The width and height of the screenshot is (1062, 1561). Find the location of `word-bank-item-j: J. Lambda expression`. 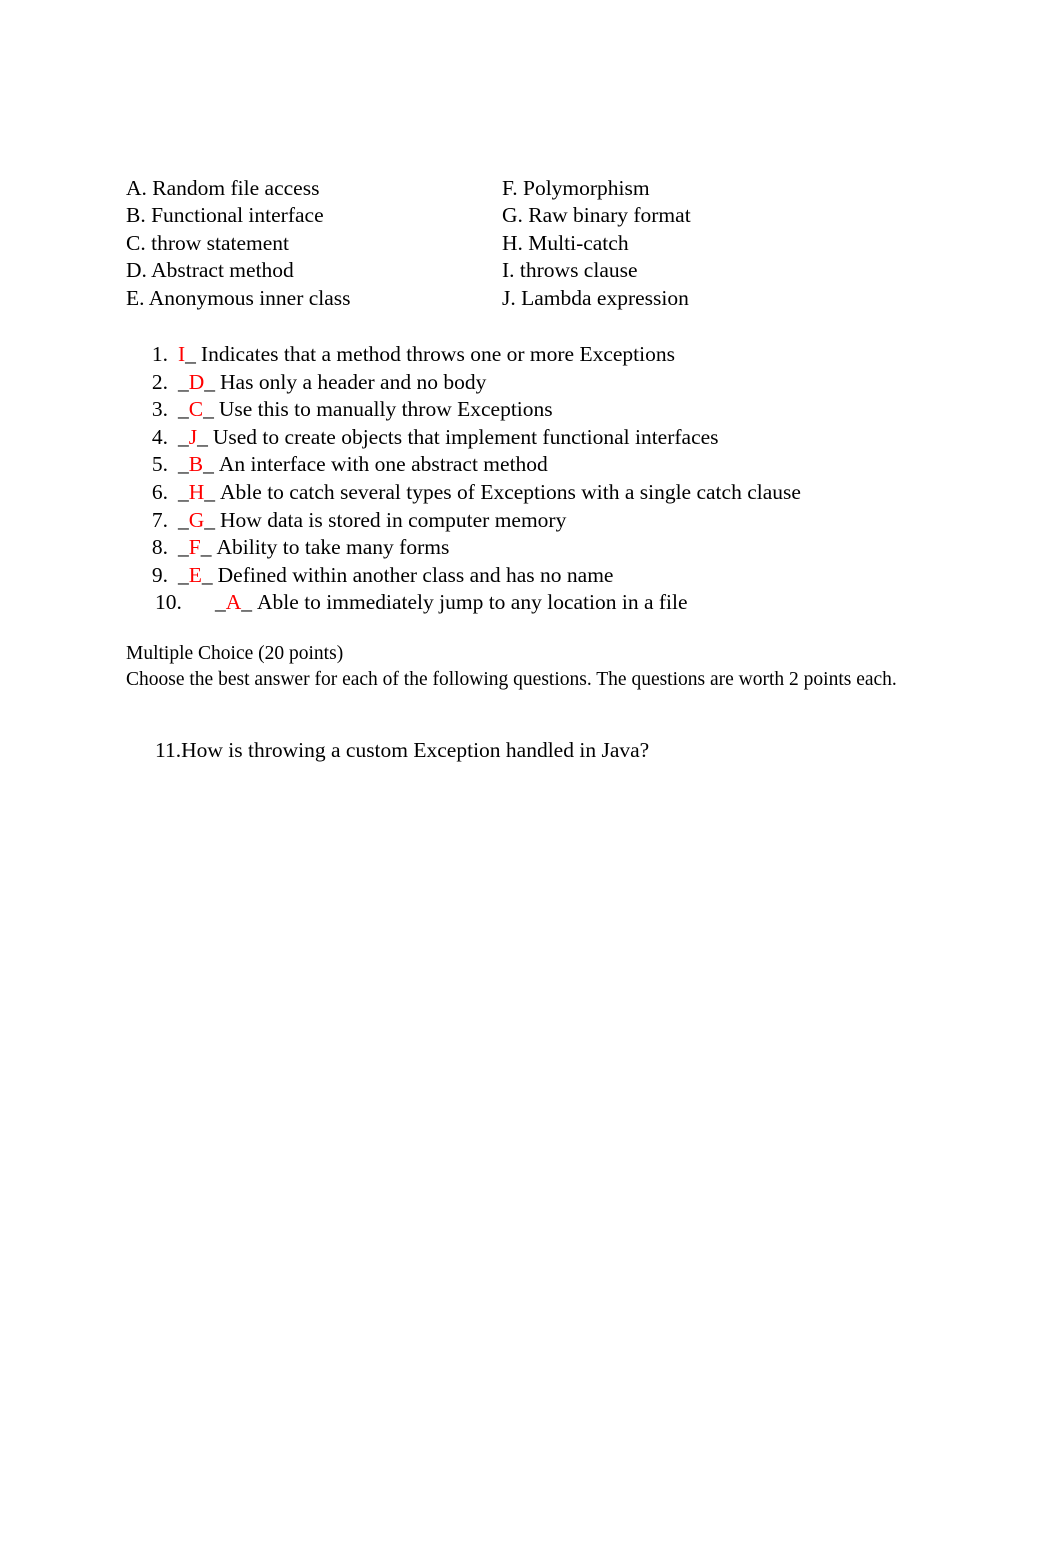

word-bank-item-j: J. Lambda expression is located at coordinates (595, 297).